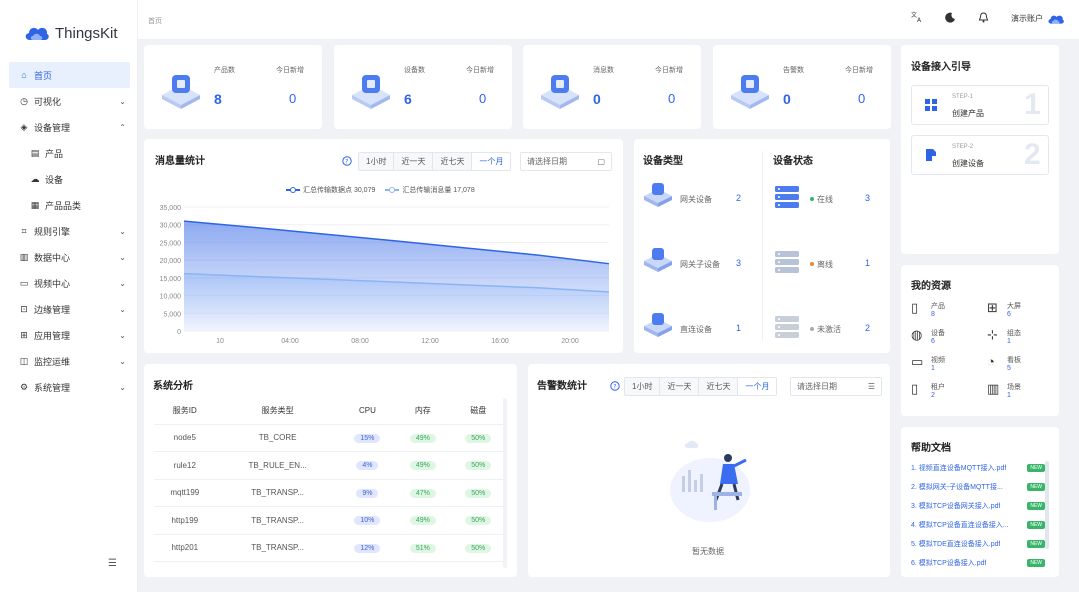 The width and height of the screenshot is (1079, 592). What do you see at coordinates (185, 548) in the screenshot?
I see `table-cell: http201` at bounding box center [185, 548].